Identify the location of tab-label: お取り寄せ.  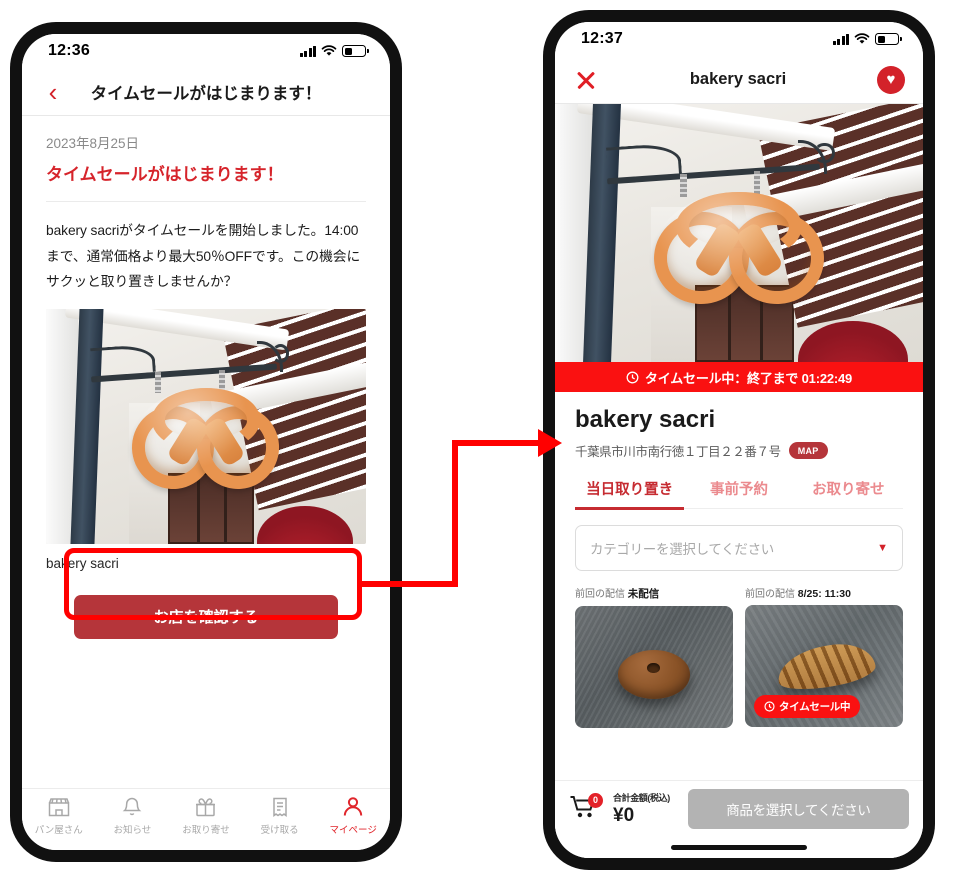
(206, 830).